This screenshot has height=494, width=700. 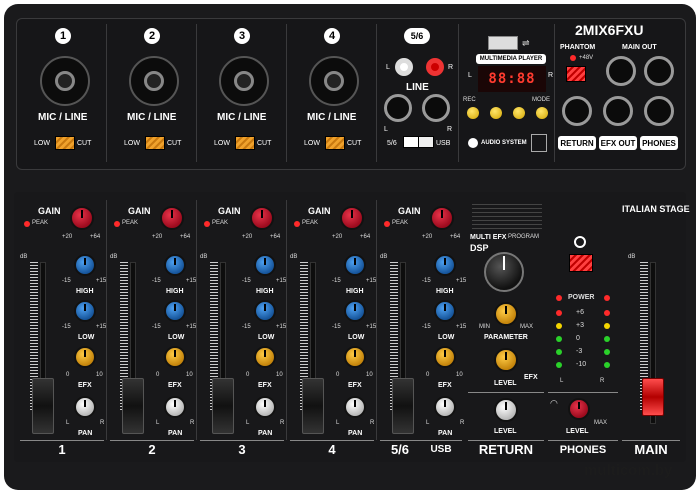 What do you see at coordinates (583, 449) in the screenshot?
I see `phones-bottom-label: PHONES` at bounding box center [583, 449].